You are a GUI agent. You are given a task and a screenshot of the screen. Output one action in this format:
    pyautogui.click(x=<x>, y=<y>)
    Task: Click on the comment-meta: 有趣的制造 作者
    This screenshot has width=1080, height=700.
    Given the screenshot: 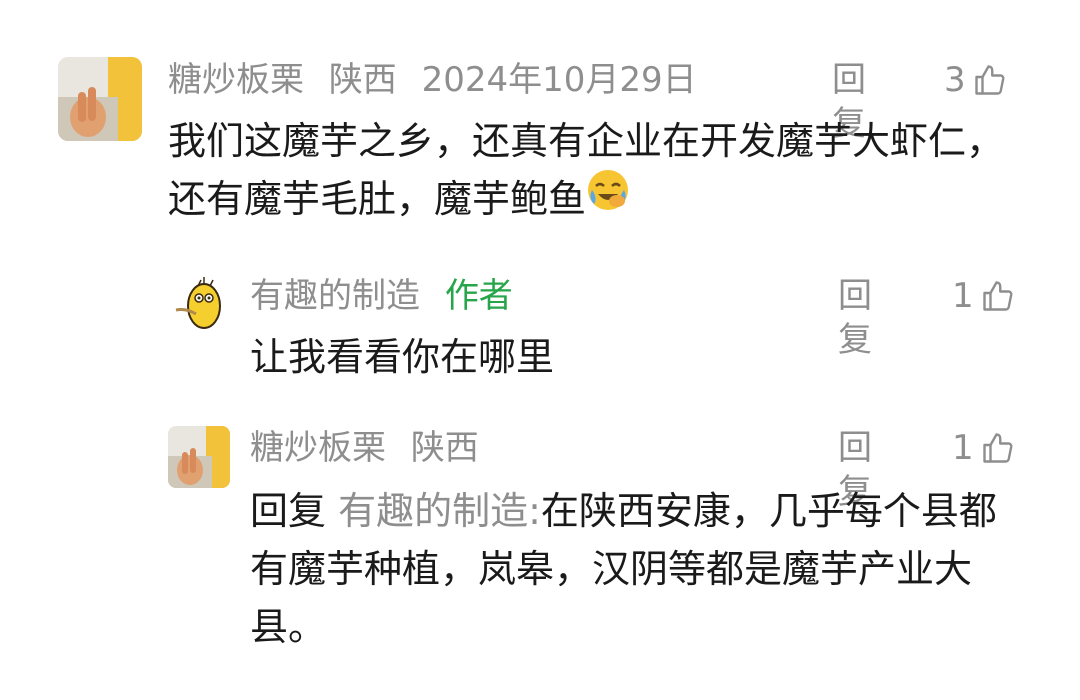 What is the action you would take?
    pyautogui.click(x=388, y=296)
    